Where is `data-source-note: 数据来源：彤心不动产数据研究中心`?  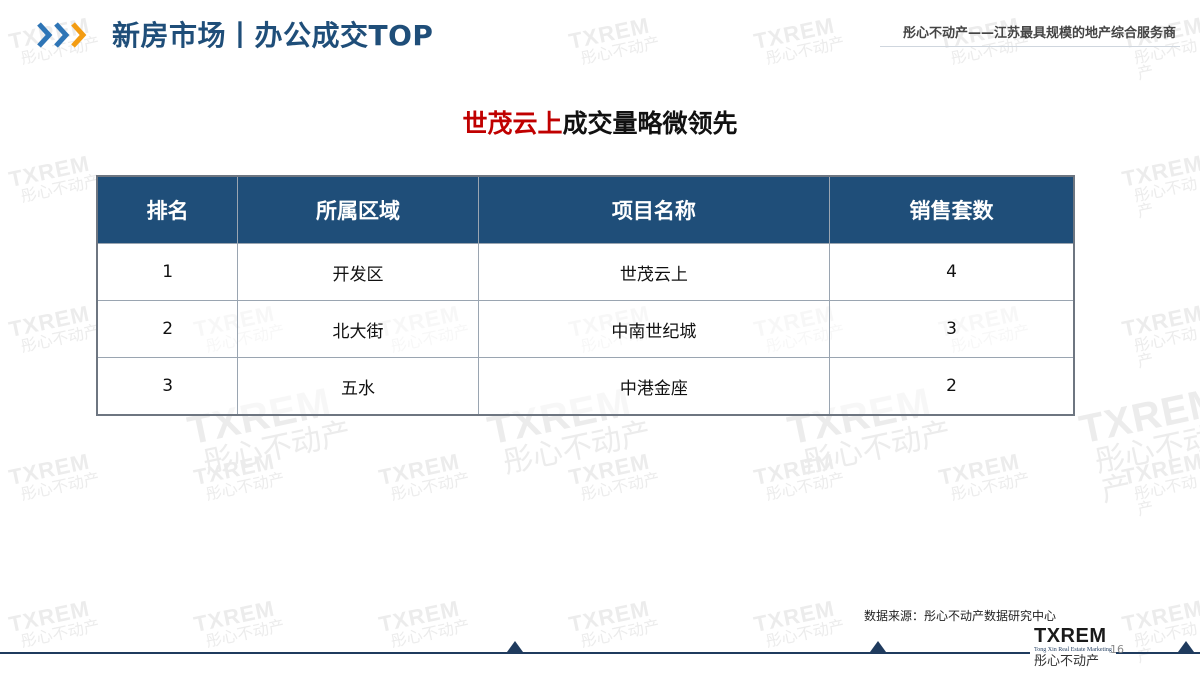 data-source-note: 数据来源：彤心不动产数据研究中心 is located at coordinates (960, 616).